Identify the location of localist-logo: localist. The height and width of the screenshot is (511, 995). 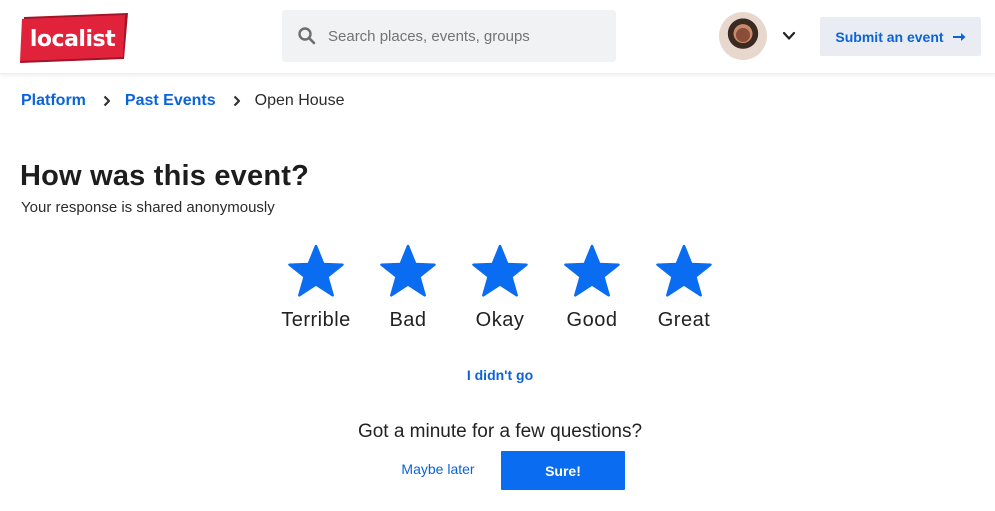
(74, 38).